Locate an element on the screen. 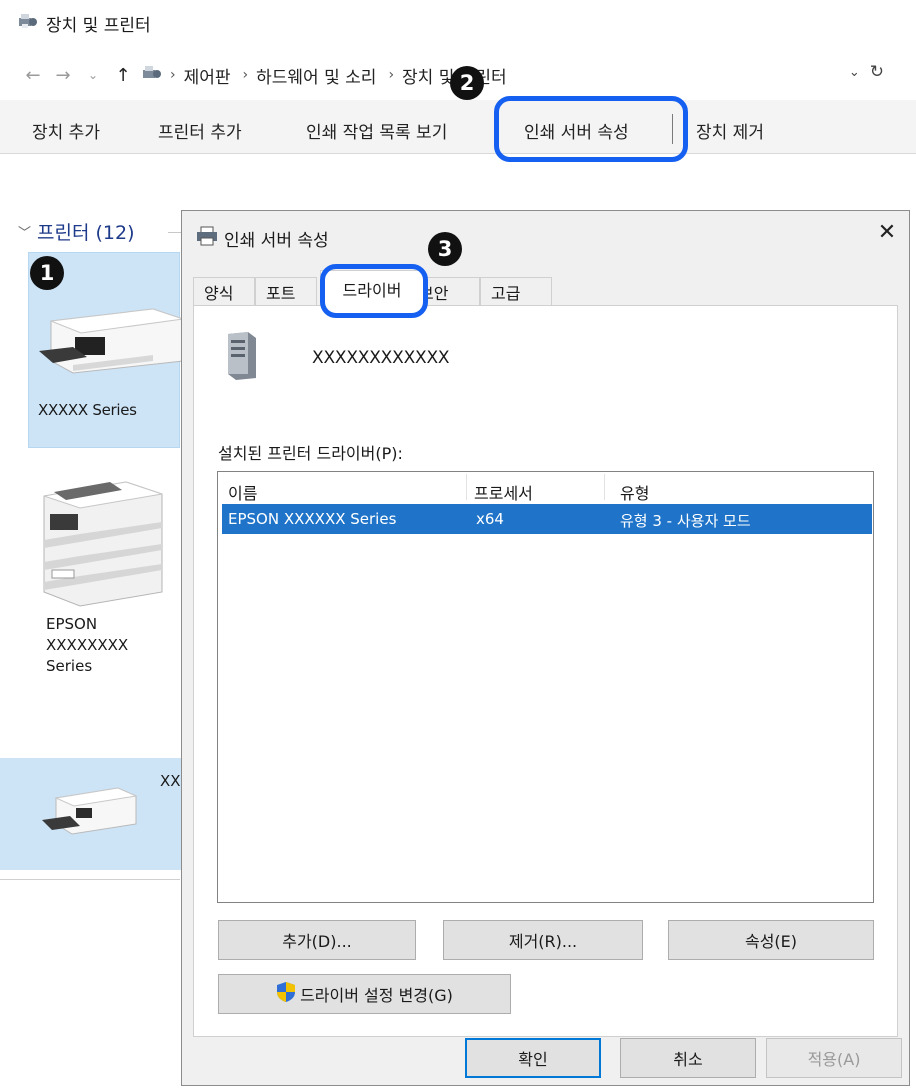  callout-badge-2: 2 is located at coordinates (467, 83).